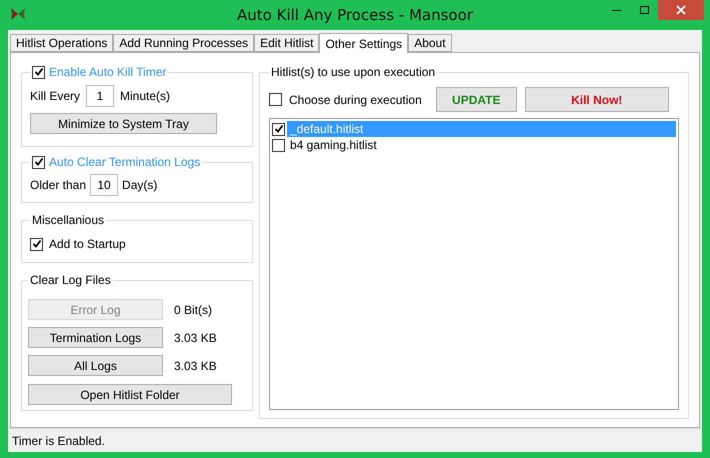 This screenshot has height=458, width=710. Describe the element at coordinates (474, 145) in the screenshot. I see `list-item: b4 gaming.hitlist` at that location.